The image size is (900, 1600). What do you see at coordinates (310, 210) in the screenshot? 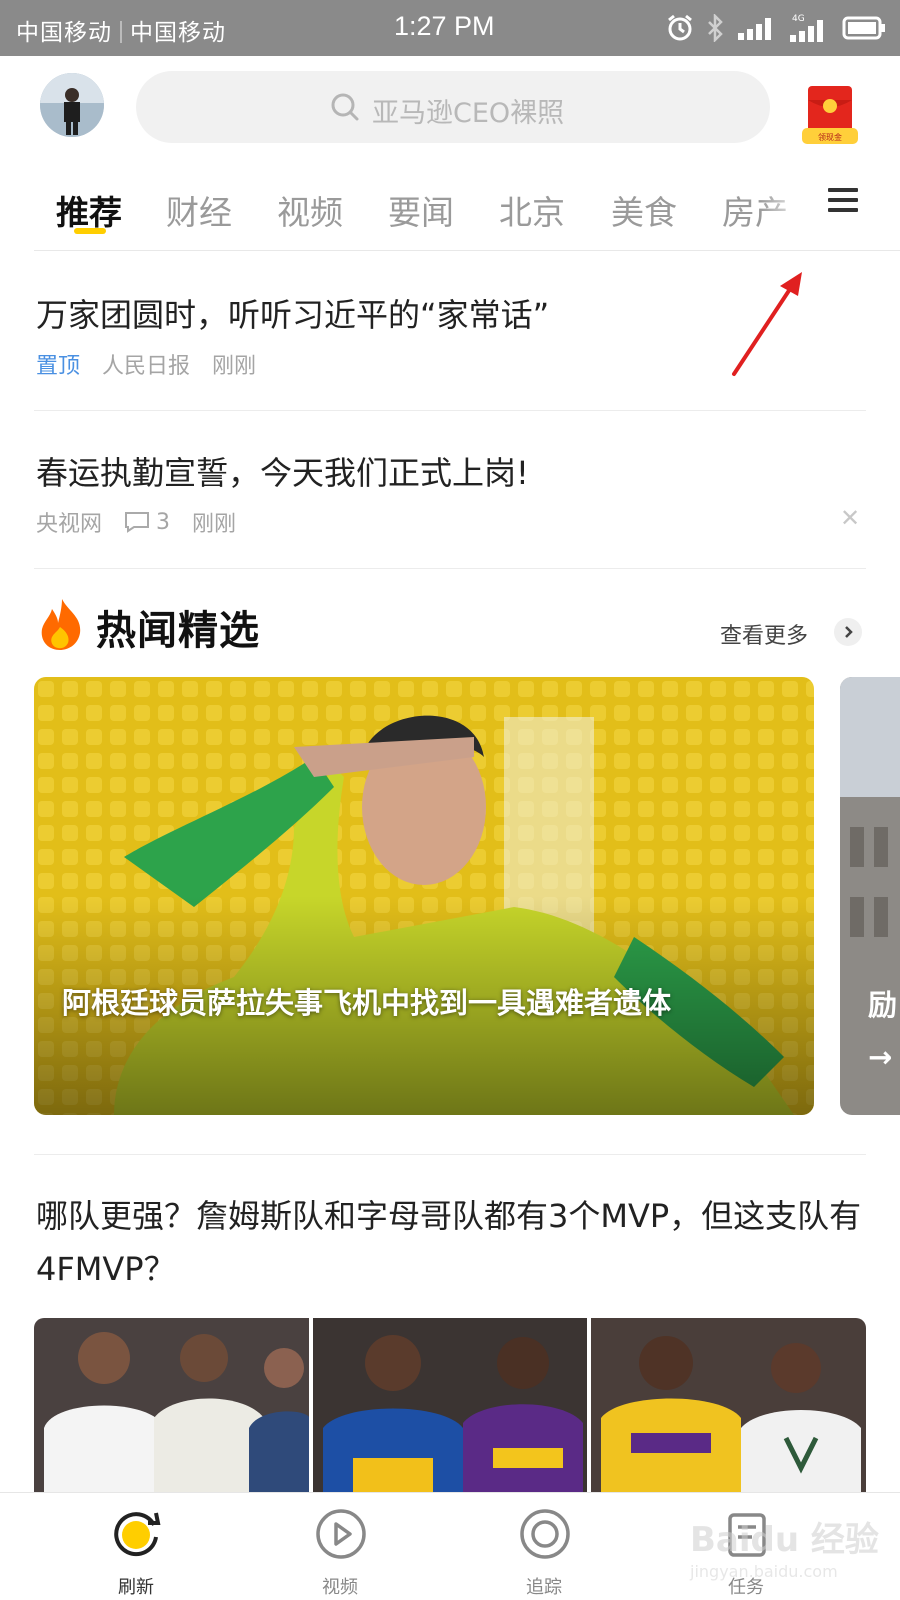
I see `tab-video: 视频` at bounding box center [310, 210].